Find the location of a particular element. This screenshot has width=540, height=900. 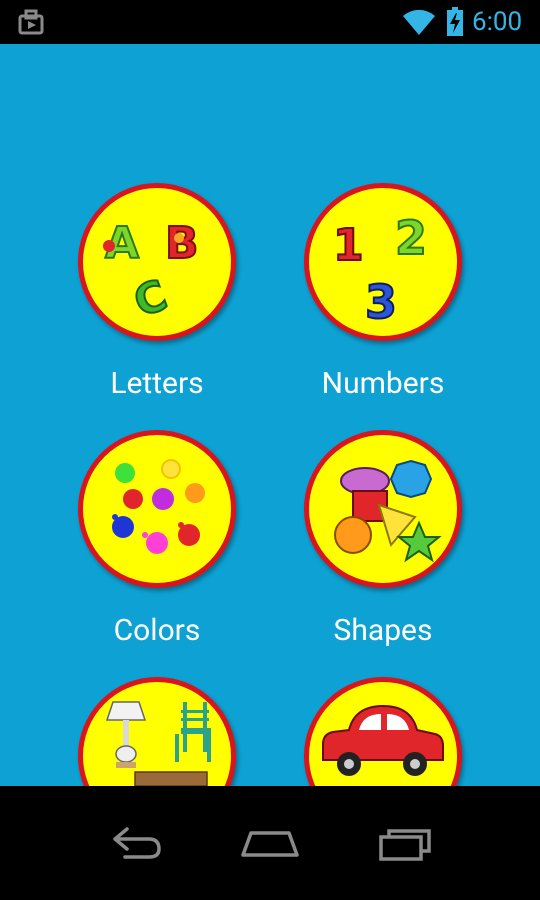

svg-text: 1 is located at coordinates (348, 245).